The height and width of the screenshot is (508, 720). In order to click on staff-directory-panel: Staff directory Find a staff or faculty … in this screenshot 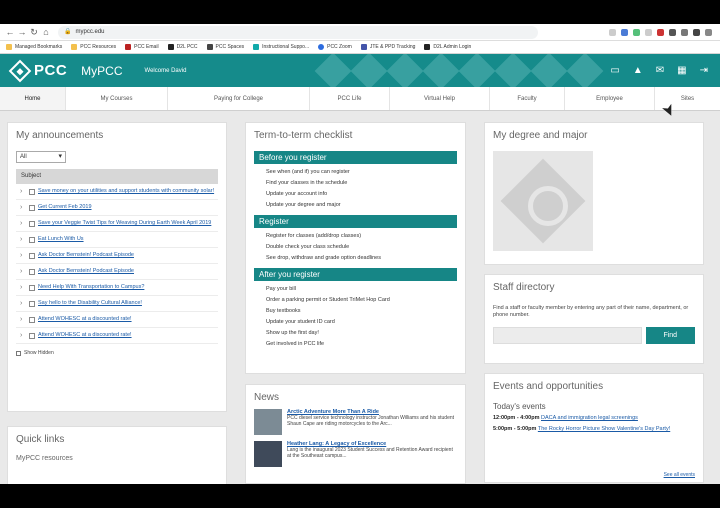, I will do `click(594, 319)`.